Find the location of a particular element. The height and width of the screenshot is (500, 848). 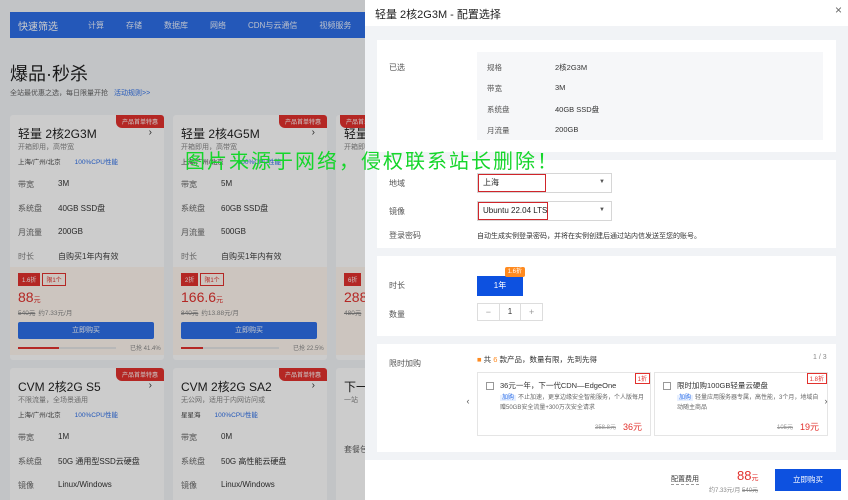

image-select: Ubuntu 22.04 LTS ▼ is located at coordinates (544, 211).